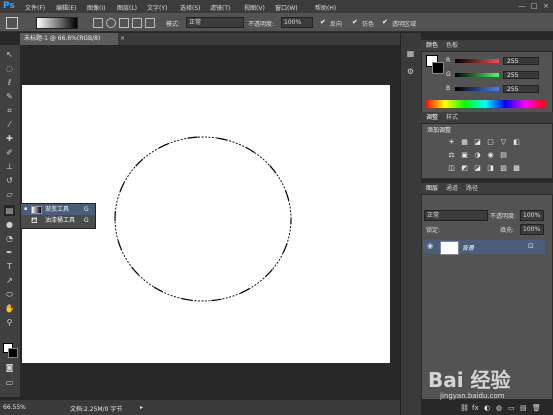 The width and height of the screenshot is (553, 415). I want to click on tab-color: 颜色, so click(432, 45).